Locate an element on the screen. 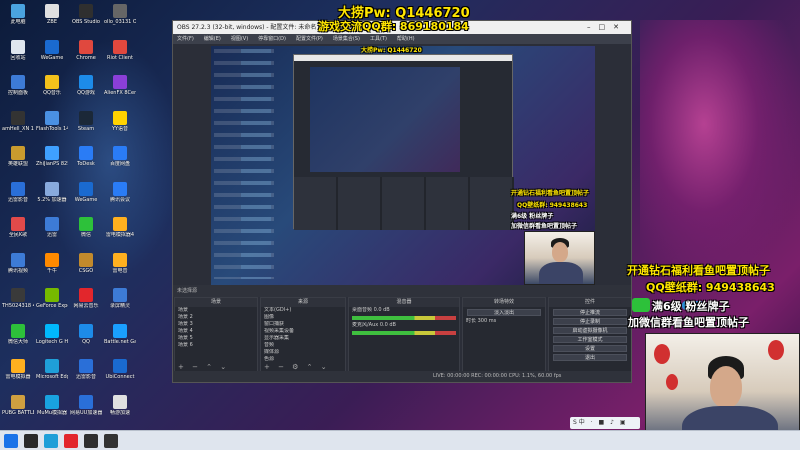 Image resolution: width=800 pixels, height=450 pixels. desktop-icon: ToDesk is located at coordinates (86, 162).